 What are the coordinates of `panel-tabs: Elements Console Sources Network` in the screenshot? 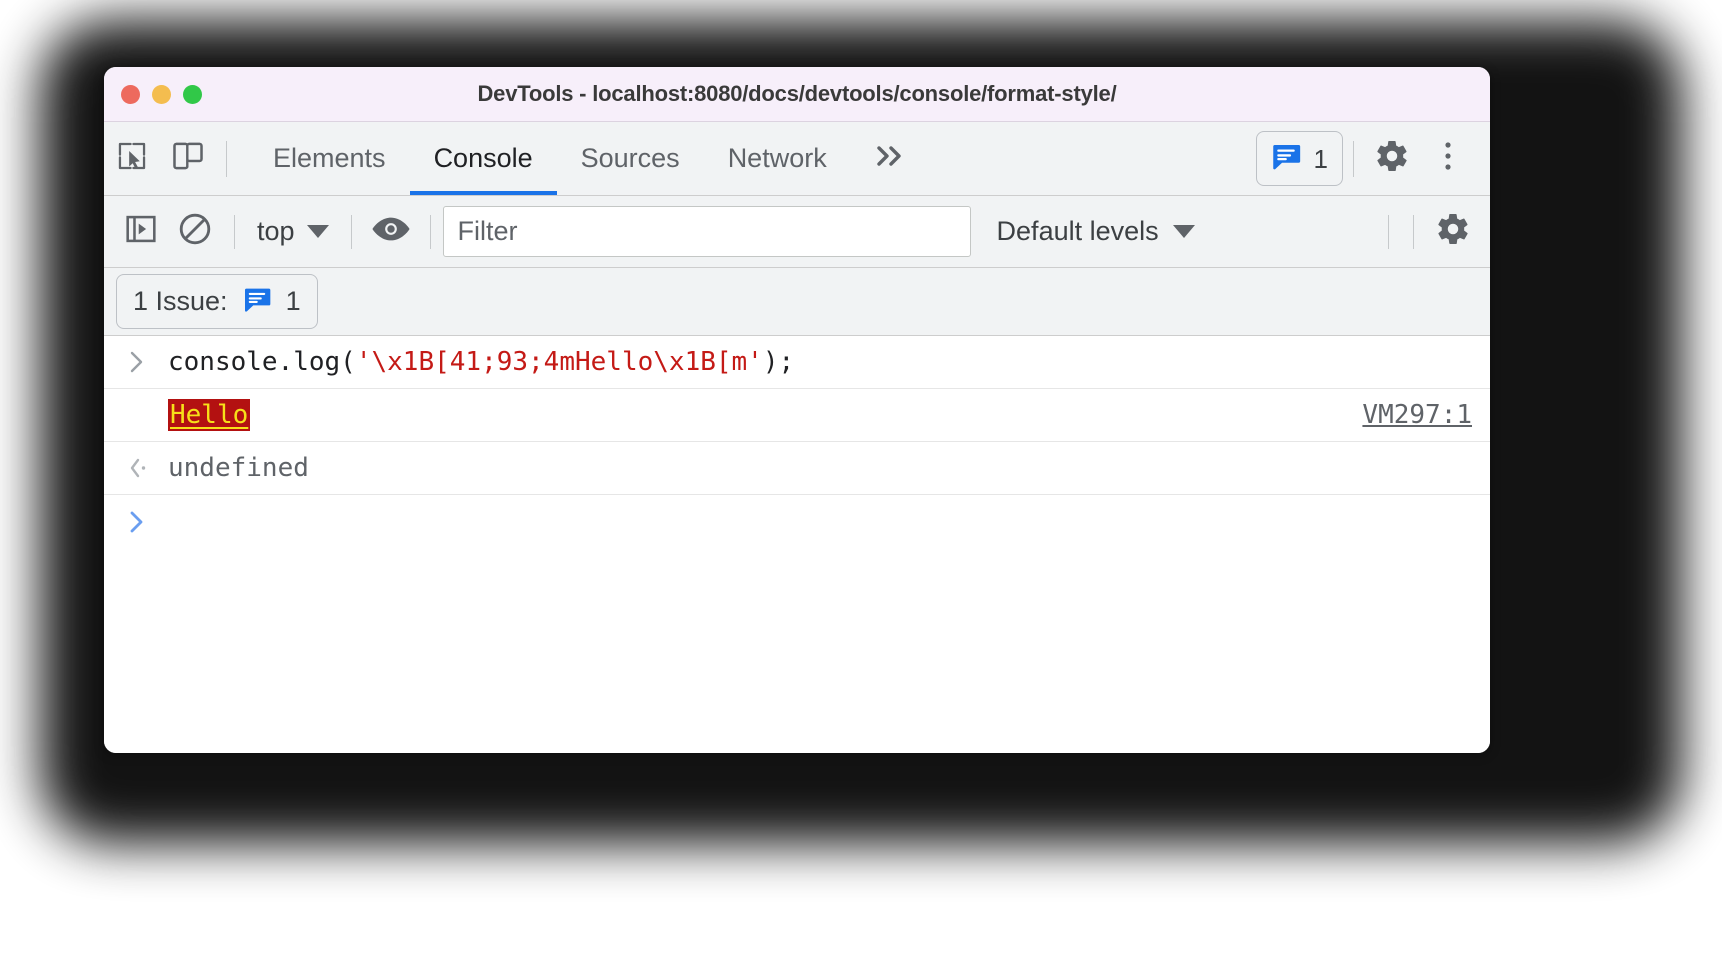 It's located at (590, 158).